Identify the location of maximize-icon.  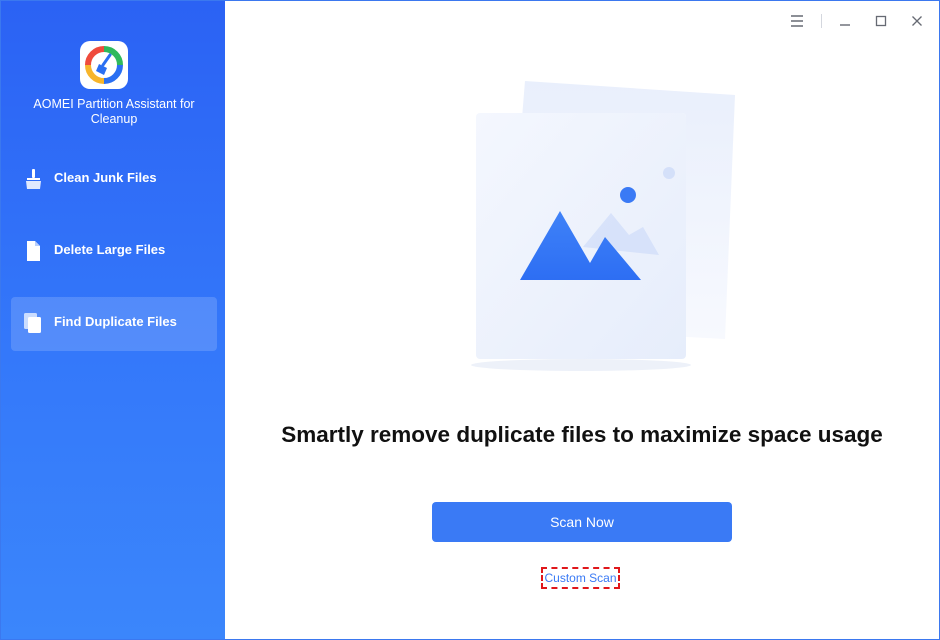
(881, 21).